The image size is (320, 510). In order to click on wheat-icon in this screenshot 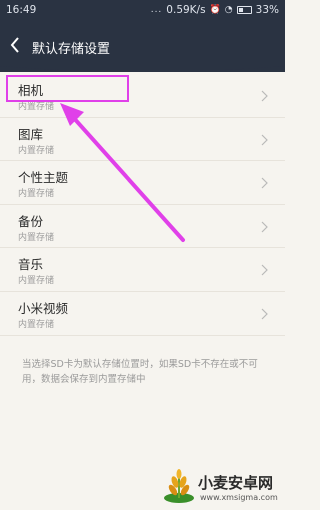, I will do `click(179, 486)`.